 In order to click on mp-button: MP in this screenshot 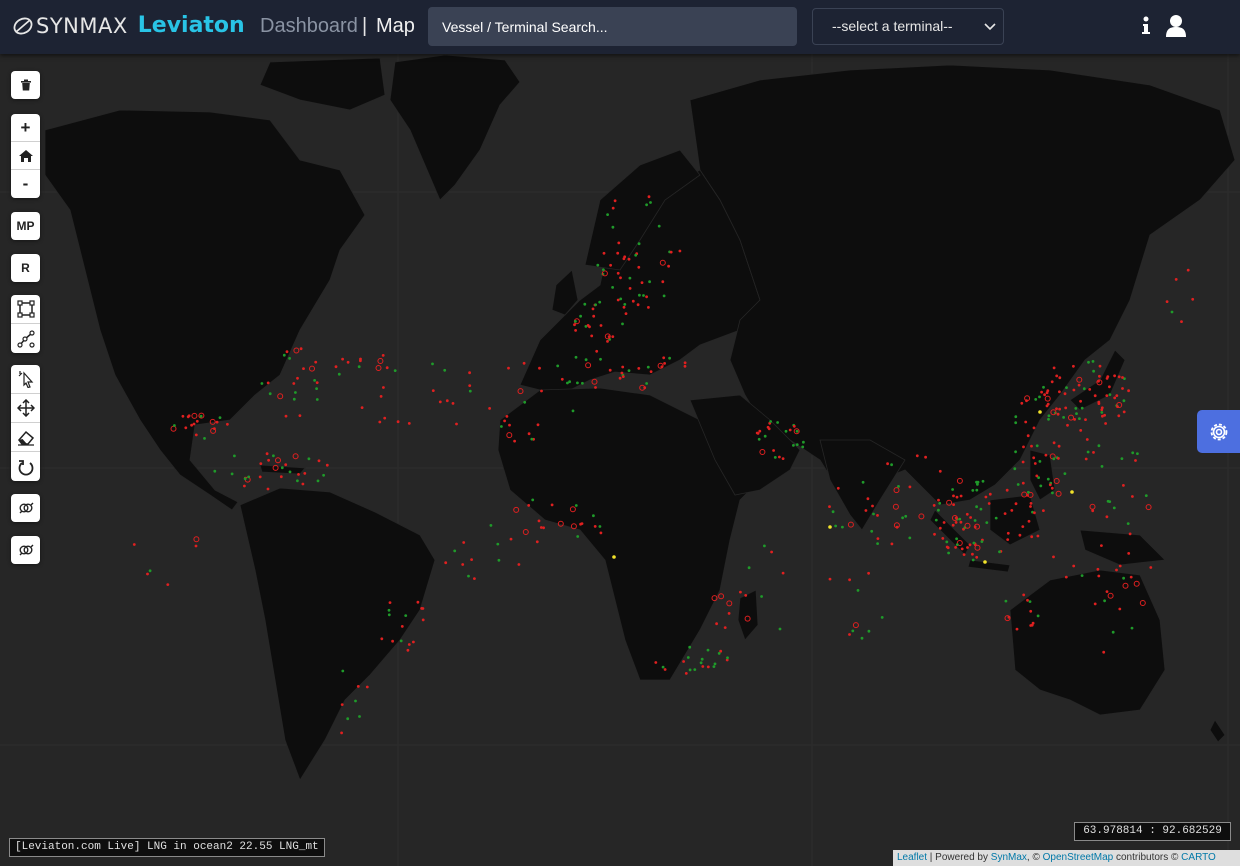, I will do `click(25, 226)`.